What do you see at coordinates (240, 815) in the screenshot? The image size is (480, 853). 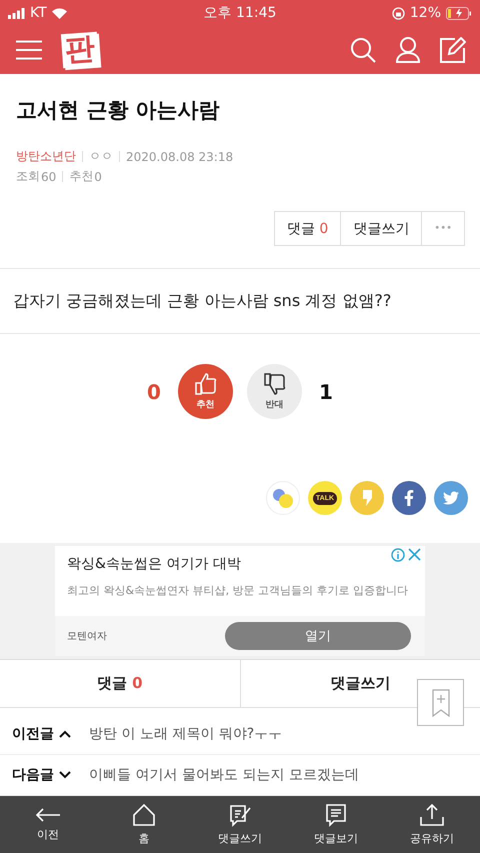 I see `comment-write-icon` at bounding box center [240, 815].